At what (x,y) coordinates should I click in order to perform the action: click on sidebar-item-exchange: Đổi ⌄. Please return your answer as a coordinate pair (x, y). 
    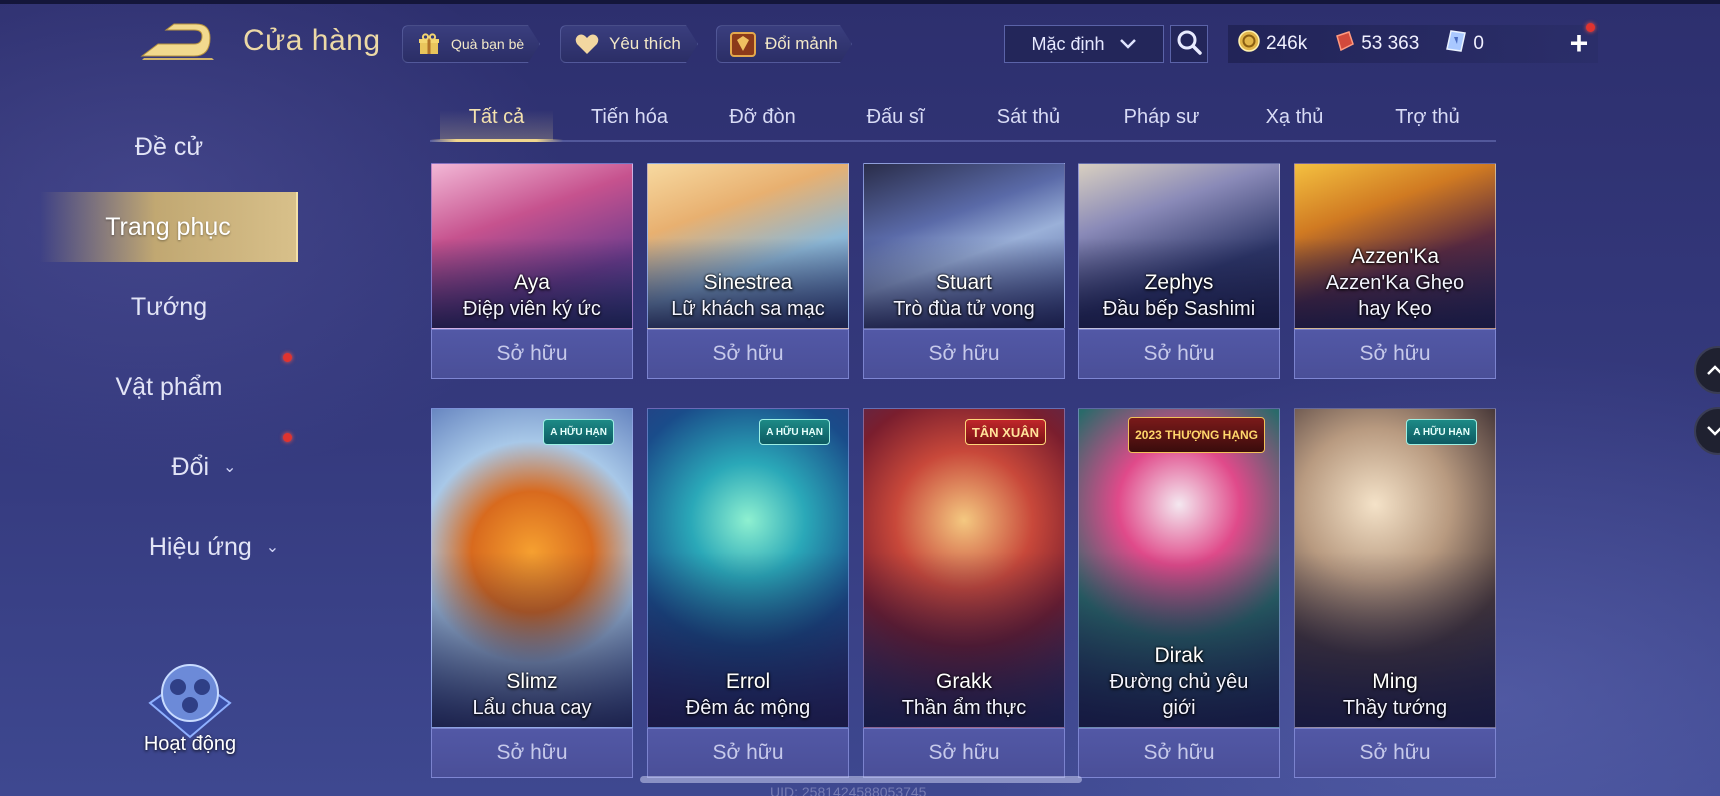
    Looking at the image, I should click on (169, 467).